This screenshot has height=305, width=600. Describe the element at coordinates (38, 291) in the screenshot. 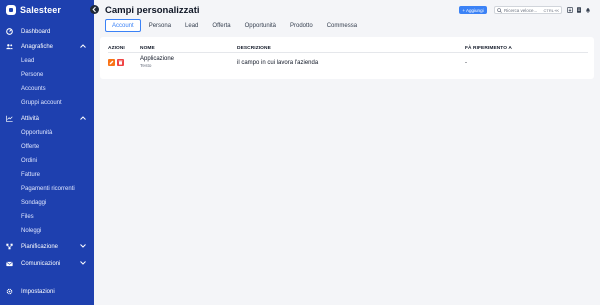

I see `sidebar-item-label: Impostazioni` at that location.